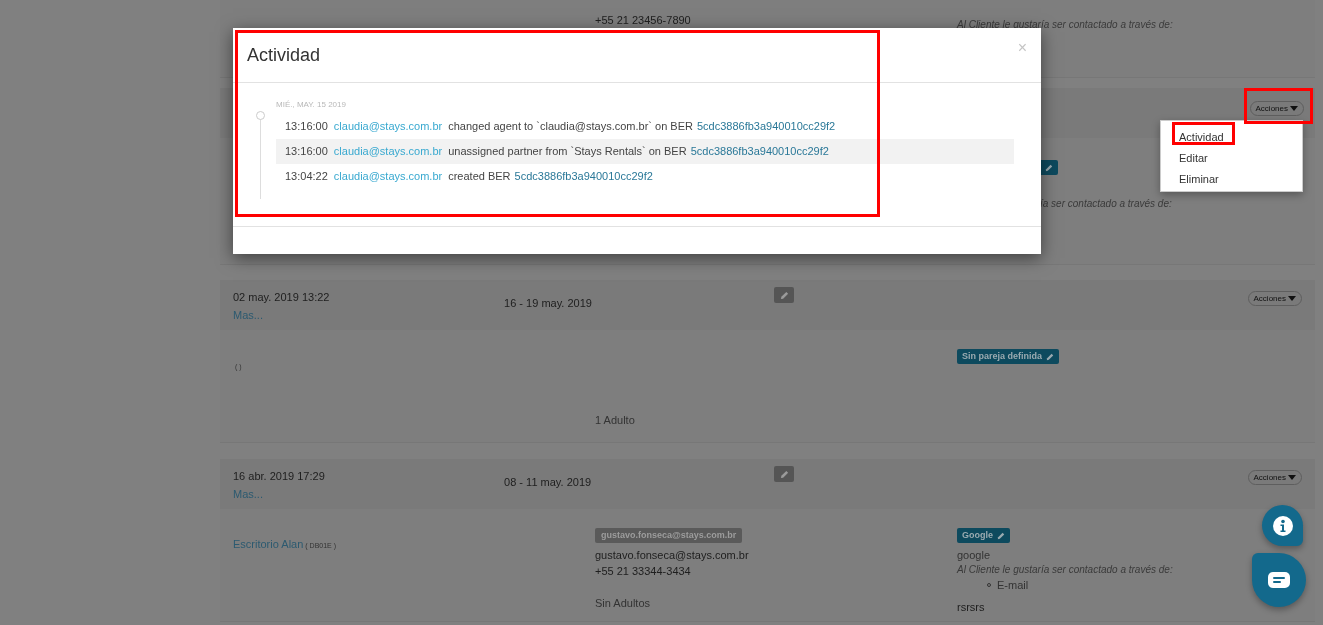 The image size is (1323, 625). What do you see at coordinates (615, 420) in the screenshot?
I see `guest-count: 1 Adulto` at bounding box center [615, 420].